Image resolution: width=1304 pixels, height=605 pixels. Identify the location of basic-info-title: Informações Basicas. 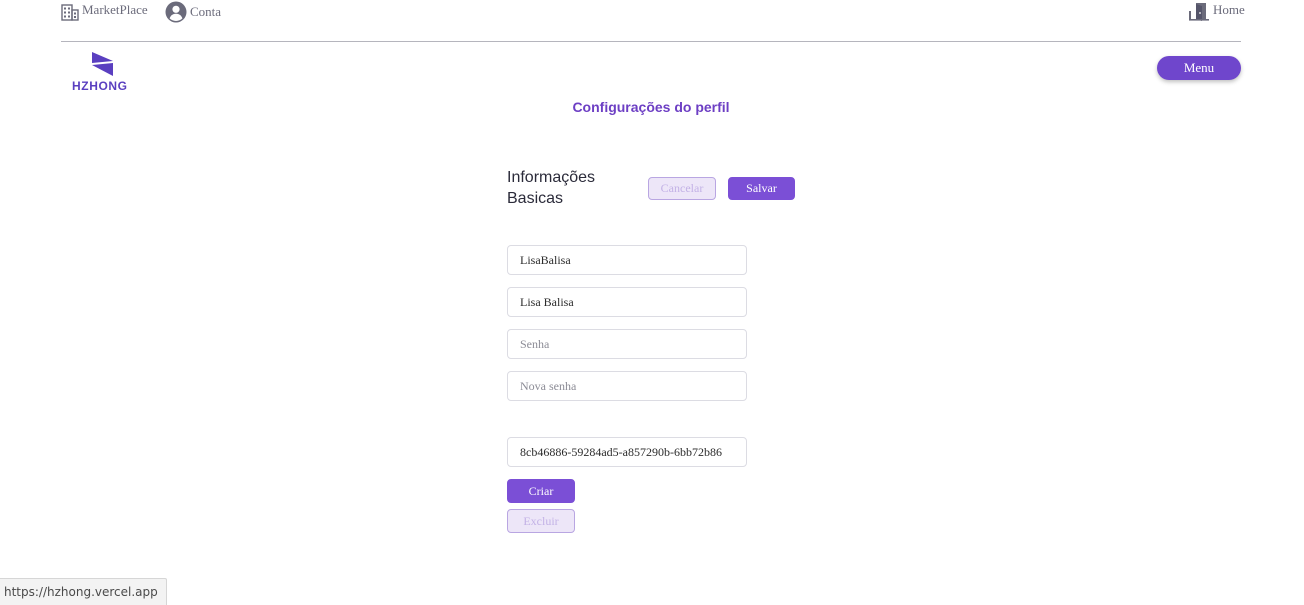
(551, 188).